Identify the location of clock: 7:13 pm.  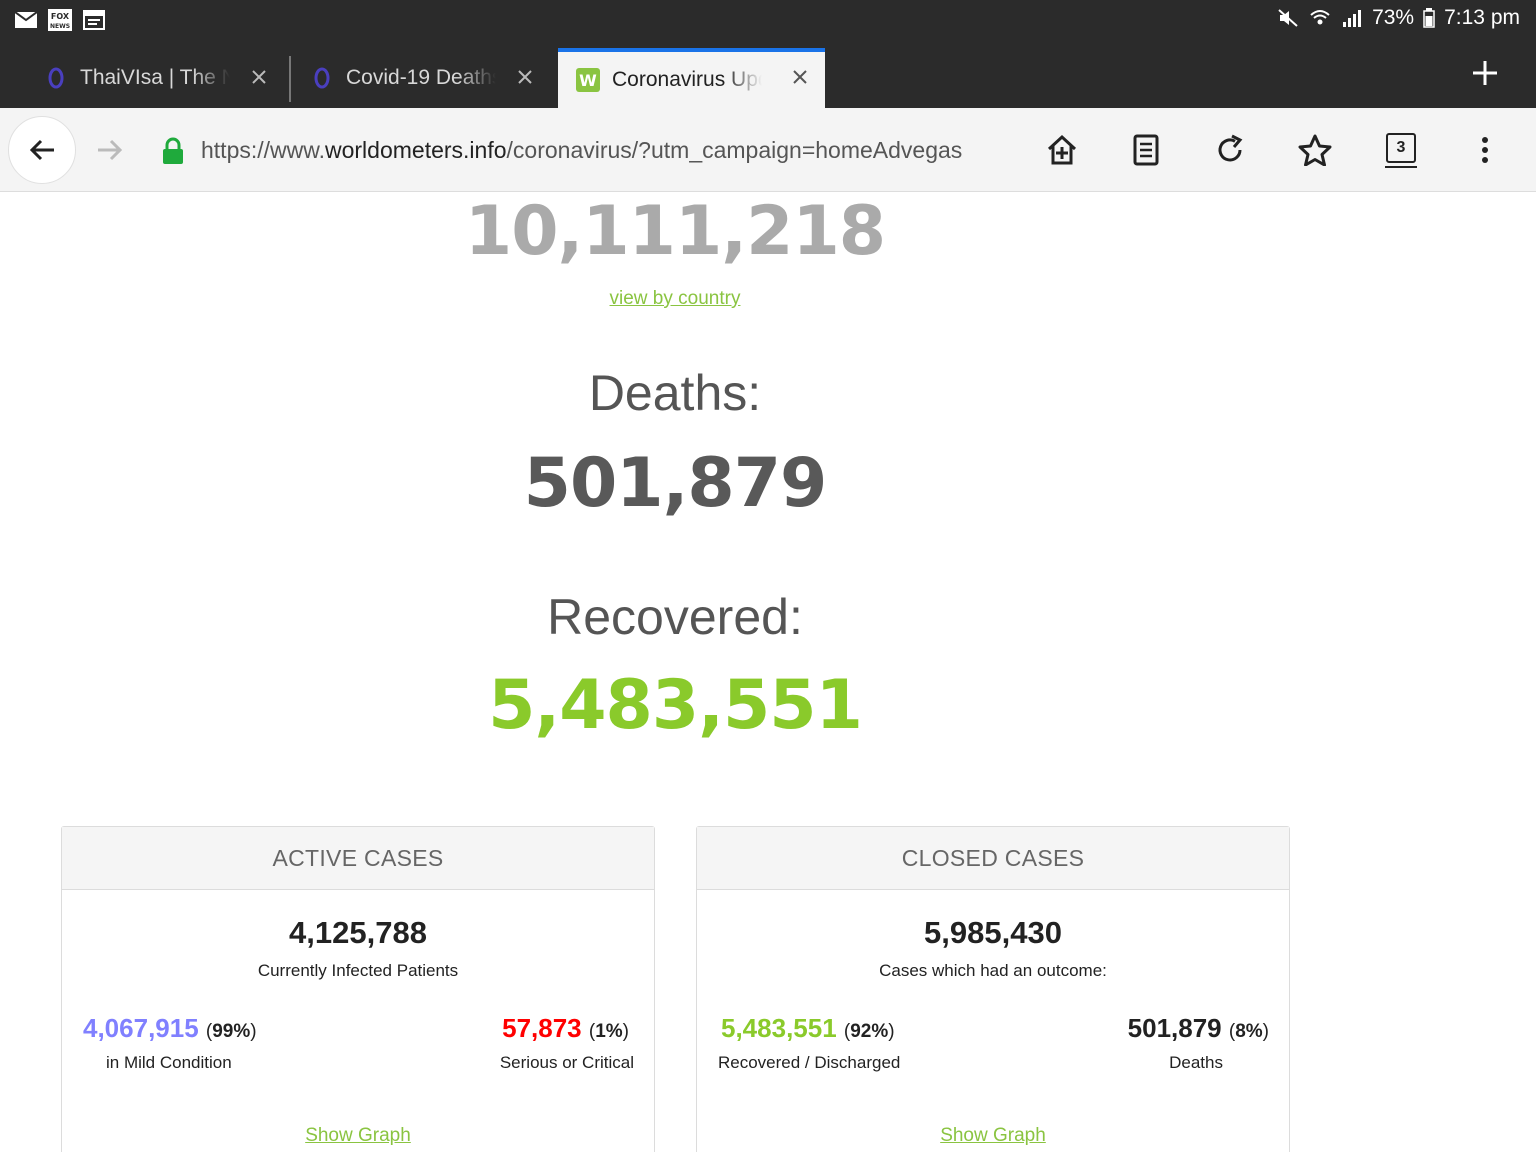
(1482, 17).